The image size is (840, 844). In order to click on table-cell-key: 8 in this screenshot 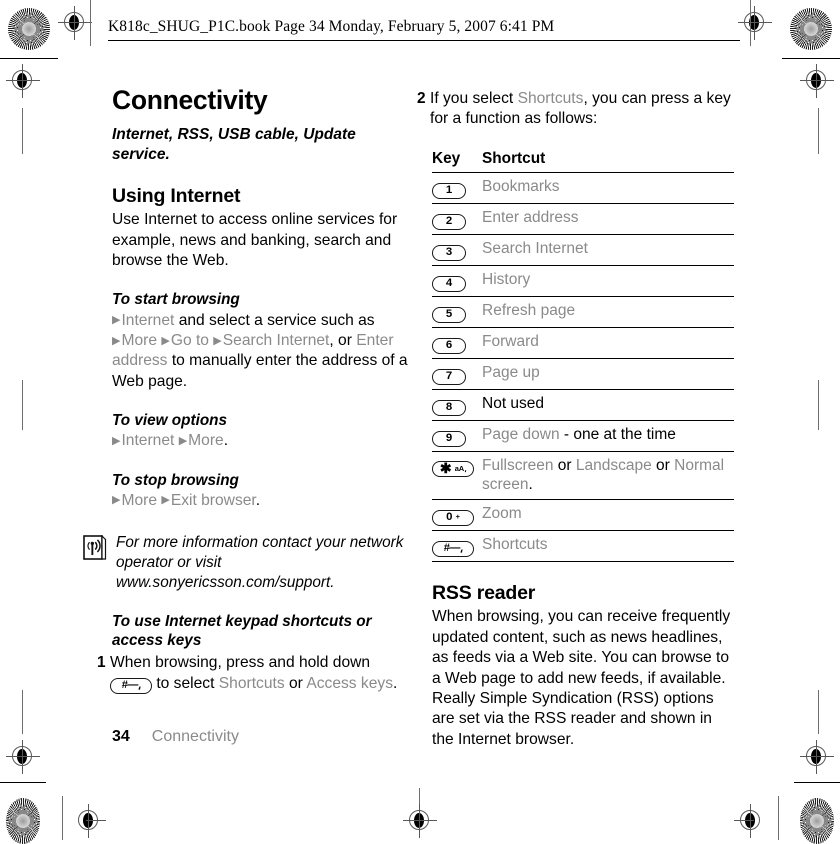, I will do `click(457, 405)`.